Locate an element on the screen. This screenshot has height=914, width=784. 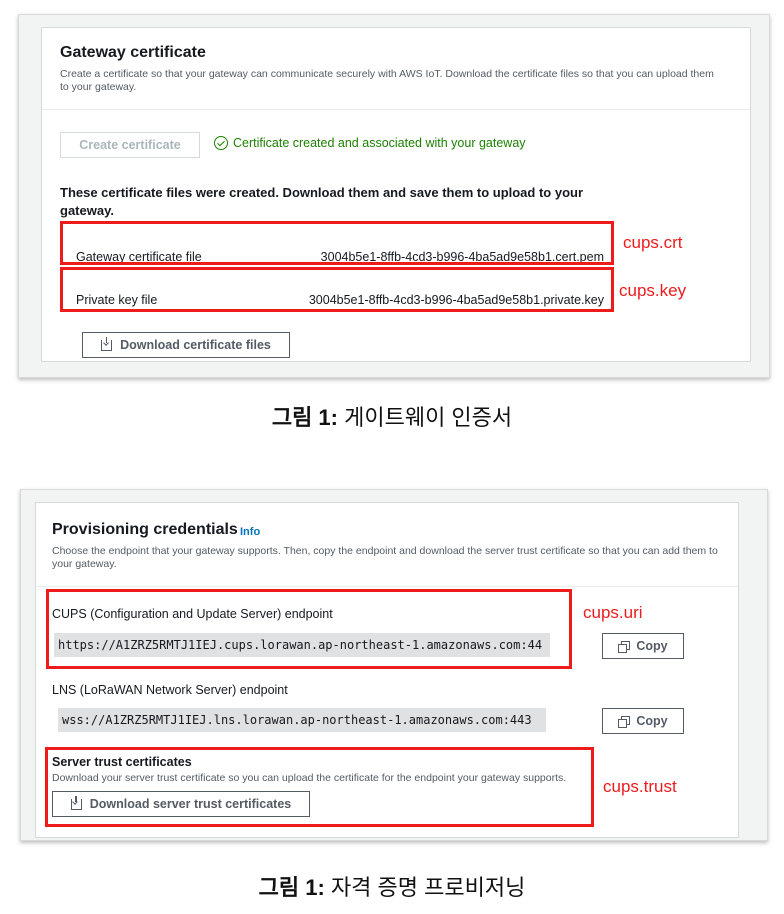
lns-endpoint-label: LNS (LoRaWAN Network Server) endpoint is located at coordinates (170, 690).